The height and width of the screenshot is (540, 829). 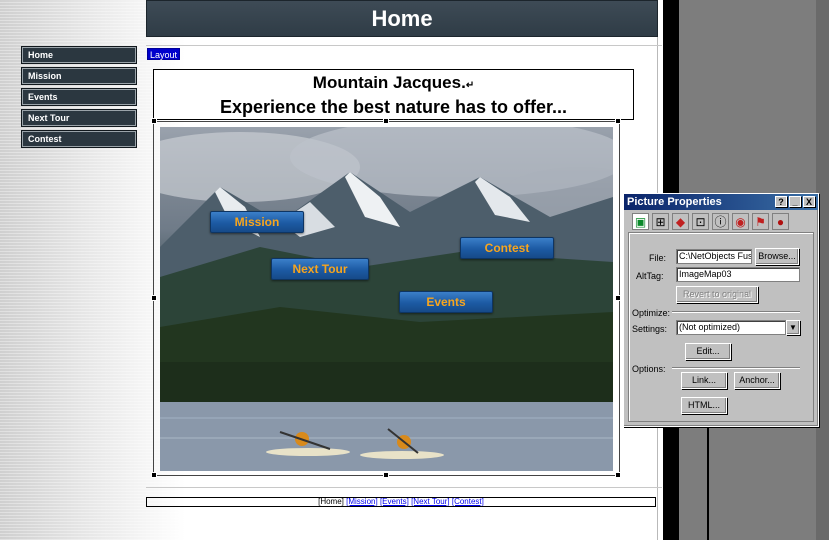 I want to click on file-path-field: C:\NetObjects Fusi, so click(x=714, y=256).